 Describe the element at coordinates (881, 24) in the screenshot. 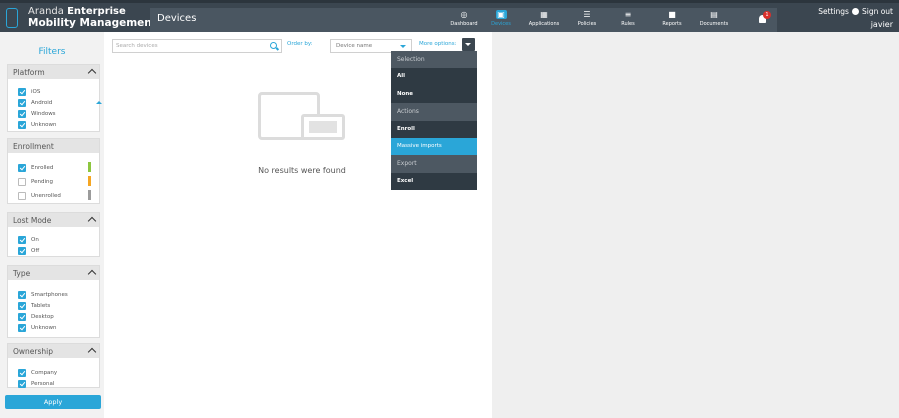

I see `username: javier` at that location.